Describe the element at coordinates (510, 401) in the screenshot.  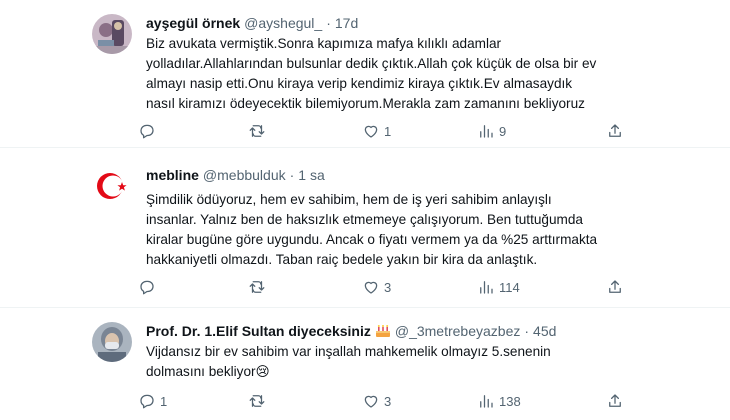
I see `views-count: 138` at that location.